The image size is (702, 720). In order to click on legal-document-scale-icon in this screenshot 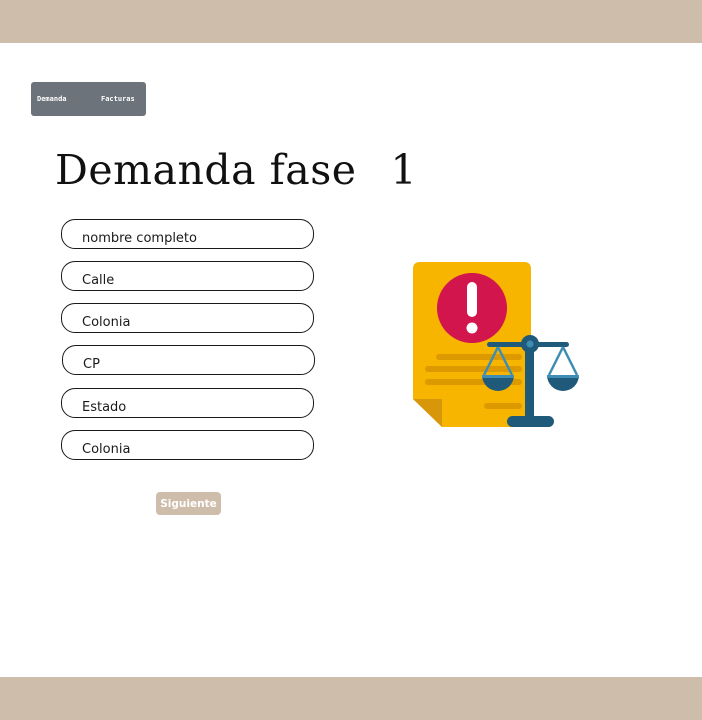, I will do `click(496, 344)`.